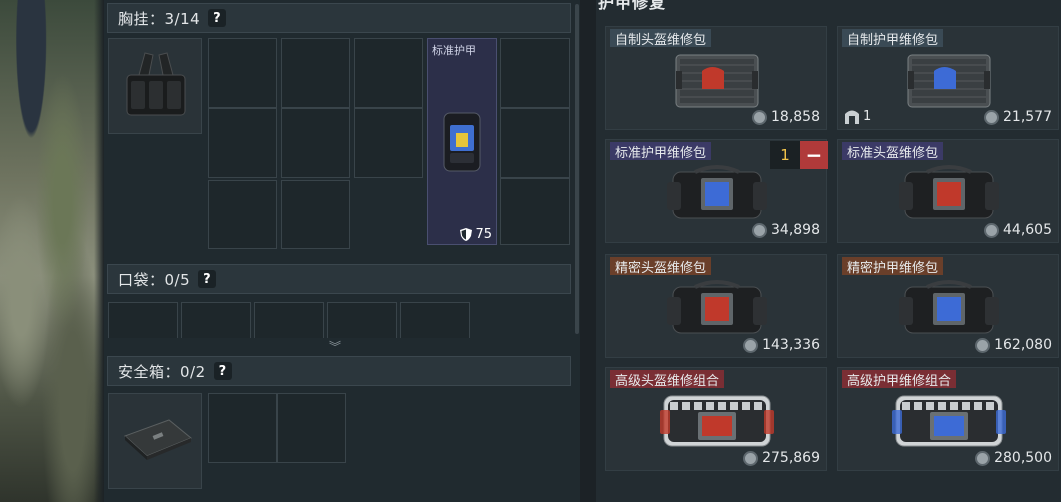 Image resolution: width=1061 pixels, height=502 pixels. I want to click on chest-rig-equipped-slot, so click(155, 86).